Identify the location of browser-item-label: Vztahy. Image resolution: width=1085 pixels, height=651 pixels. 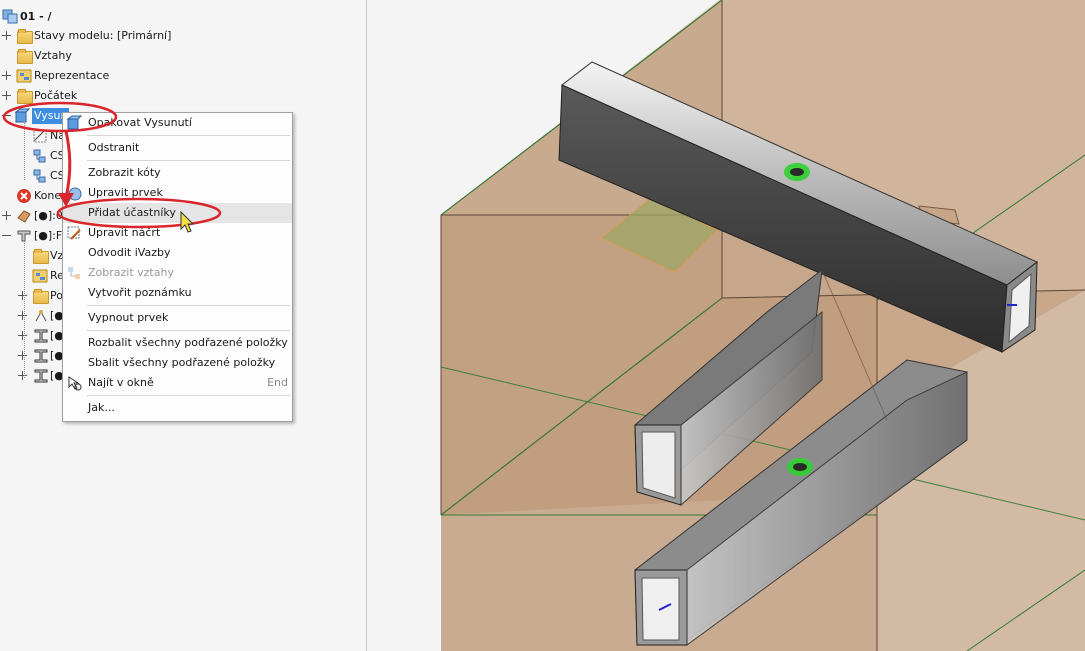
(53, 55).